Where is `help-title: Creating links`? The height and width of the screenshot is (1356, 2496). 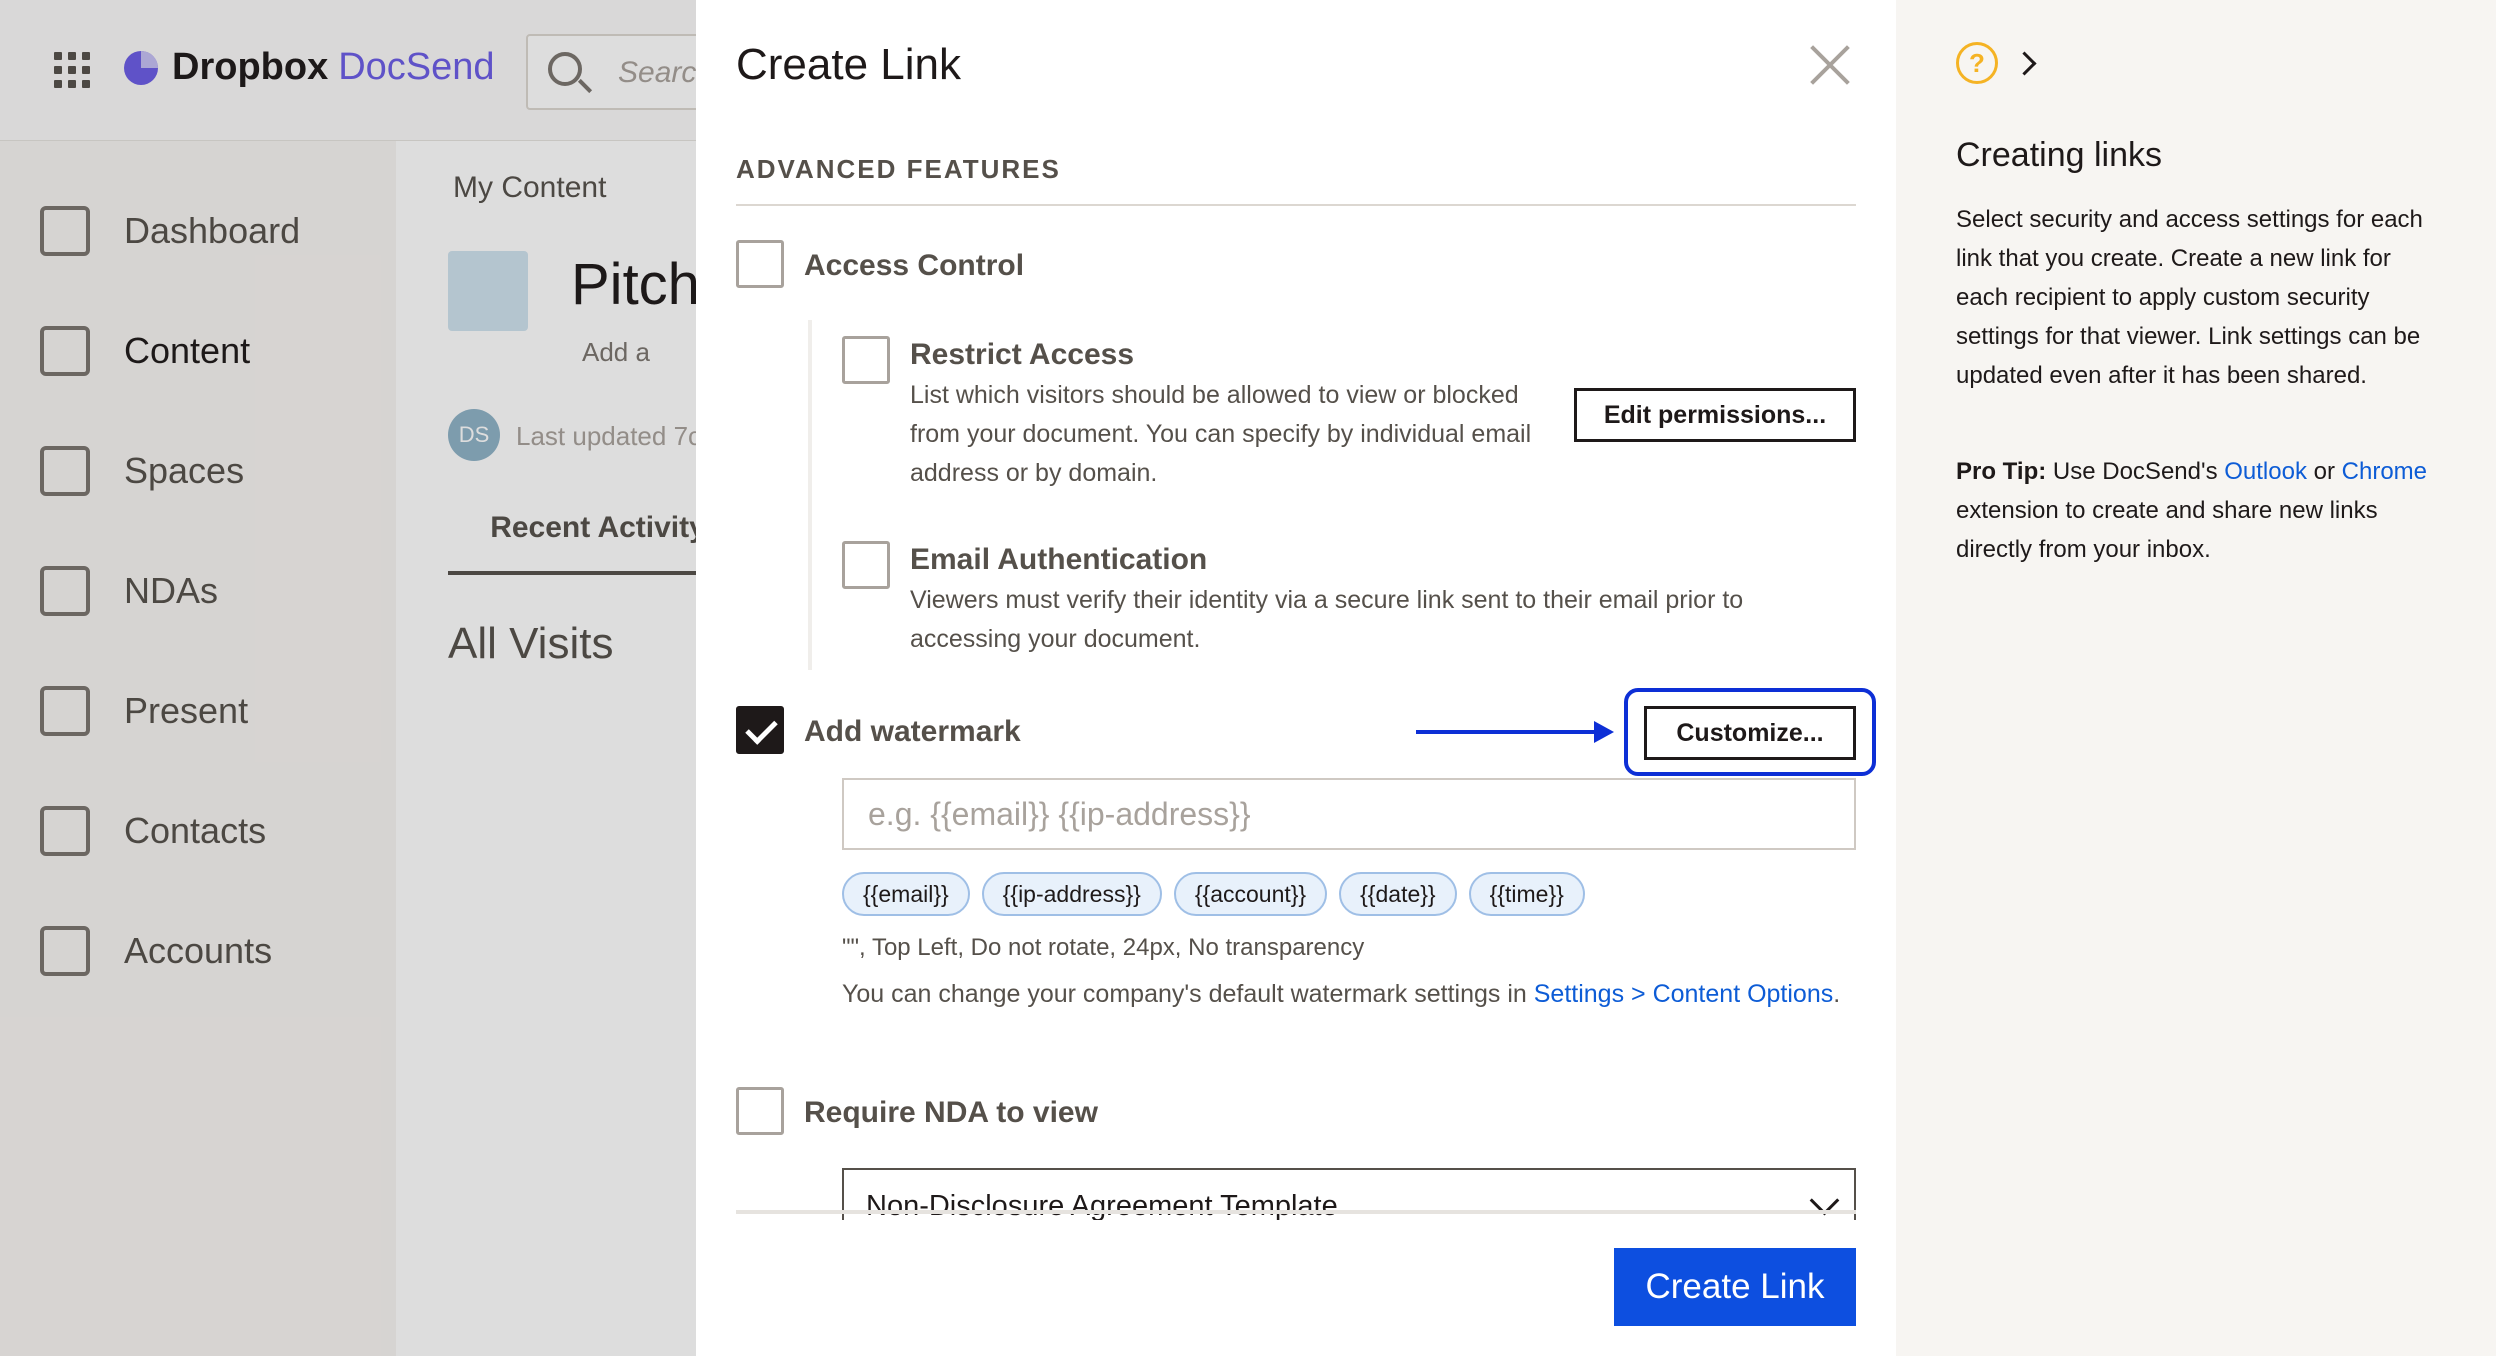 help-title: Creating links is located at coordinates (2059, 155).